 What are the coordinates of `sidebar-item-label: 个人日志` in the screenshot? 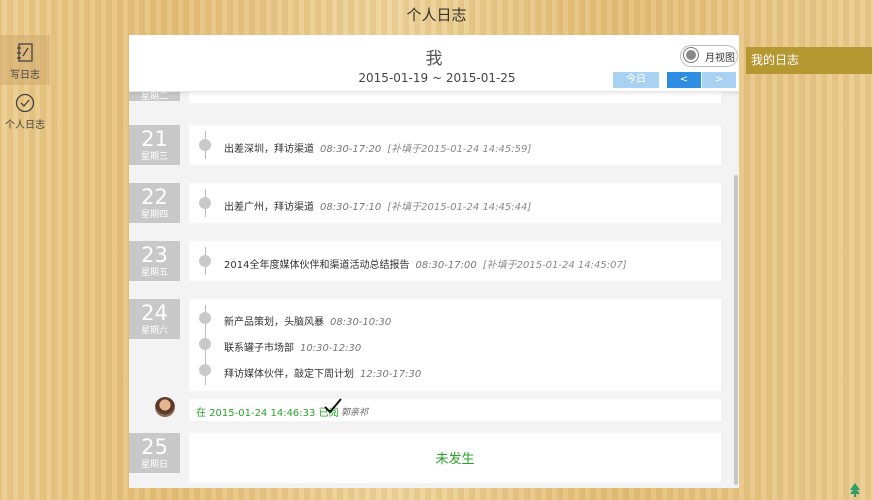 It's located at (25, 125).